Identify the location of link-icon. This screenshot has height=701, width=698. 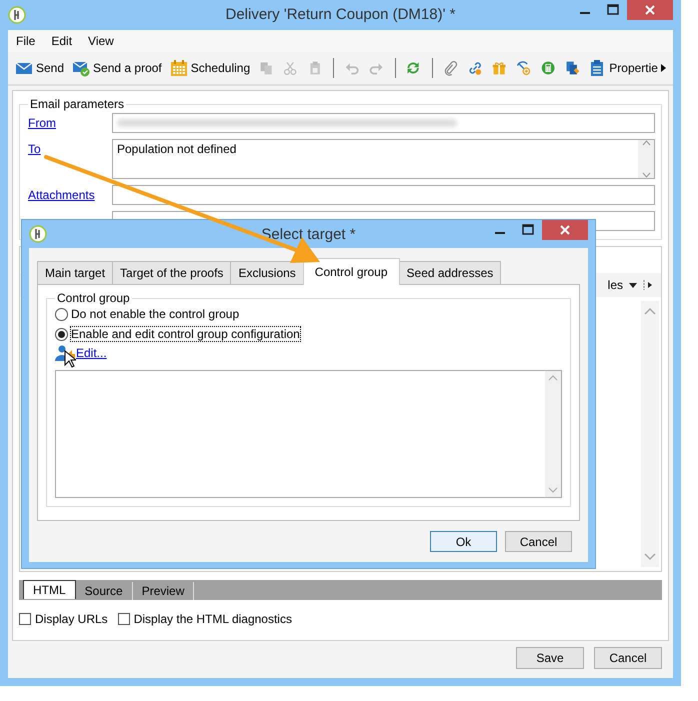
(475, 68).